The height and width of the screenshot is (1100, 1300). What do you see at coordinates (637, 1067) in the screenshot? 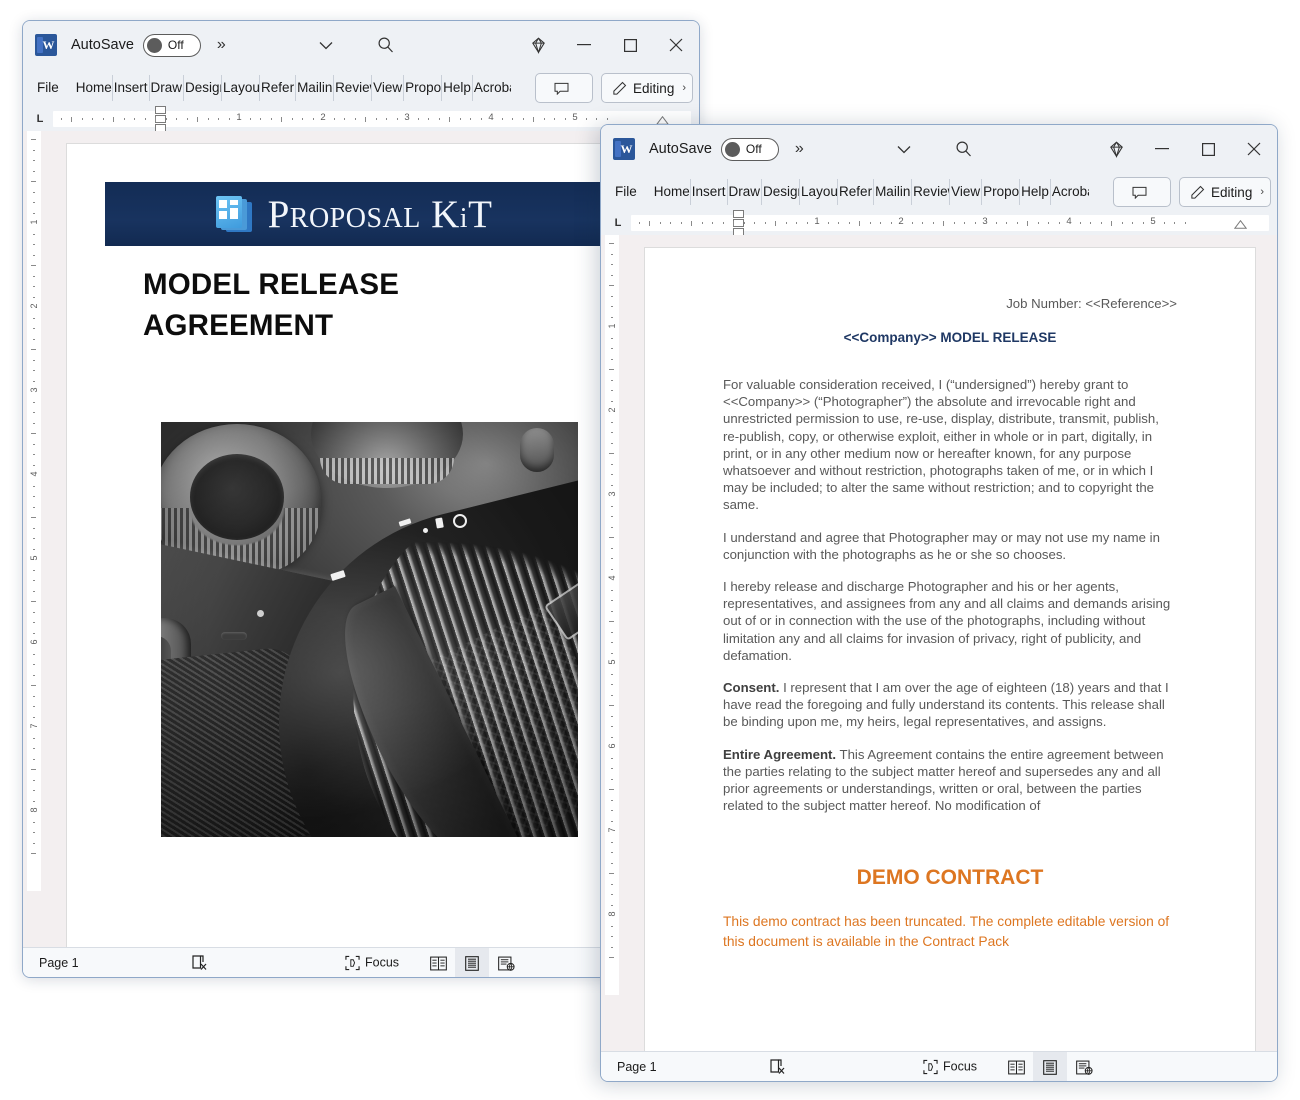
I see `page-number-label-2: Page 1` at bounding box center [637, 1067].